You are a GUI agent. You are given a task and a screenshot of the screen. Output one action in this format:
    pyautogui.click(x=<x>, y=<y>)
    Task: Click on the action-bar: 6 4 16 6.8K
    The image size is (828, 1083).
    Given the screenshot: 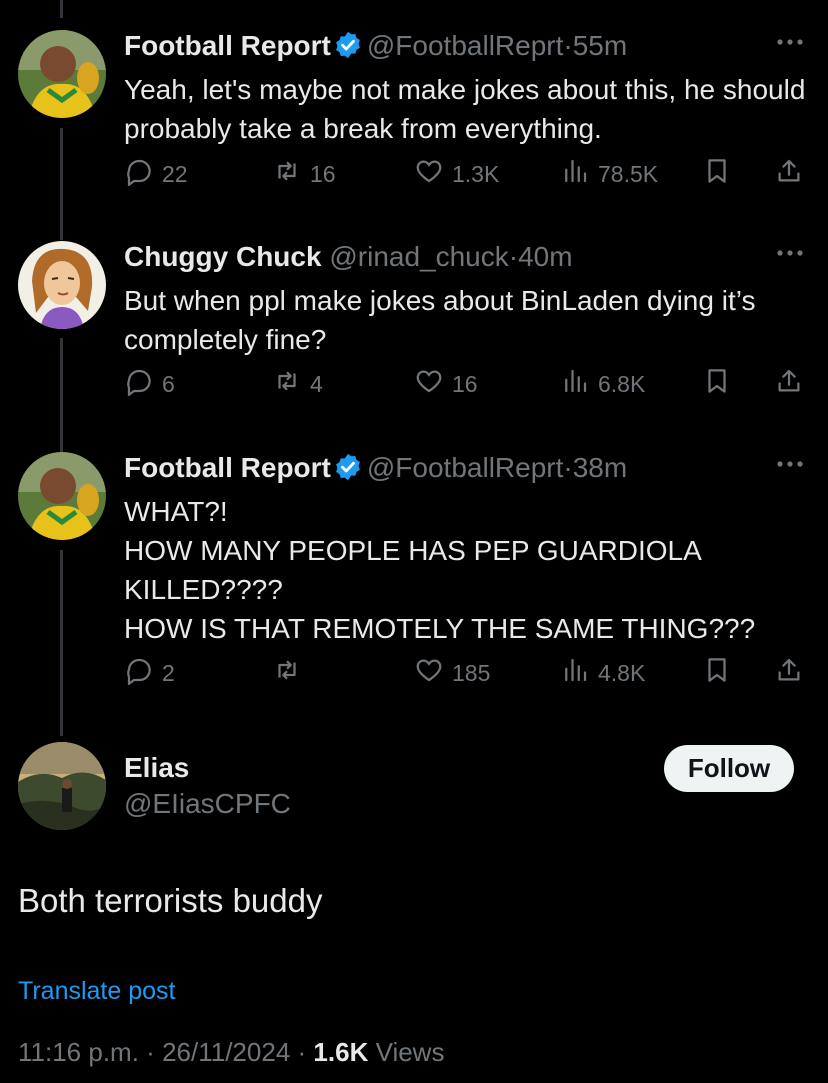 What is the action you would take?
    pyautogui.click(x=469, y=384)
    